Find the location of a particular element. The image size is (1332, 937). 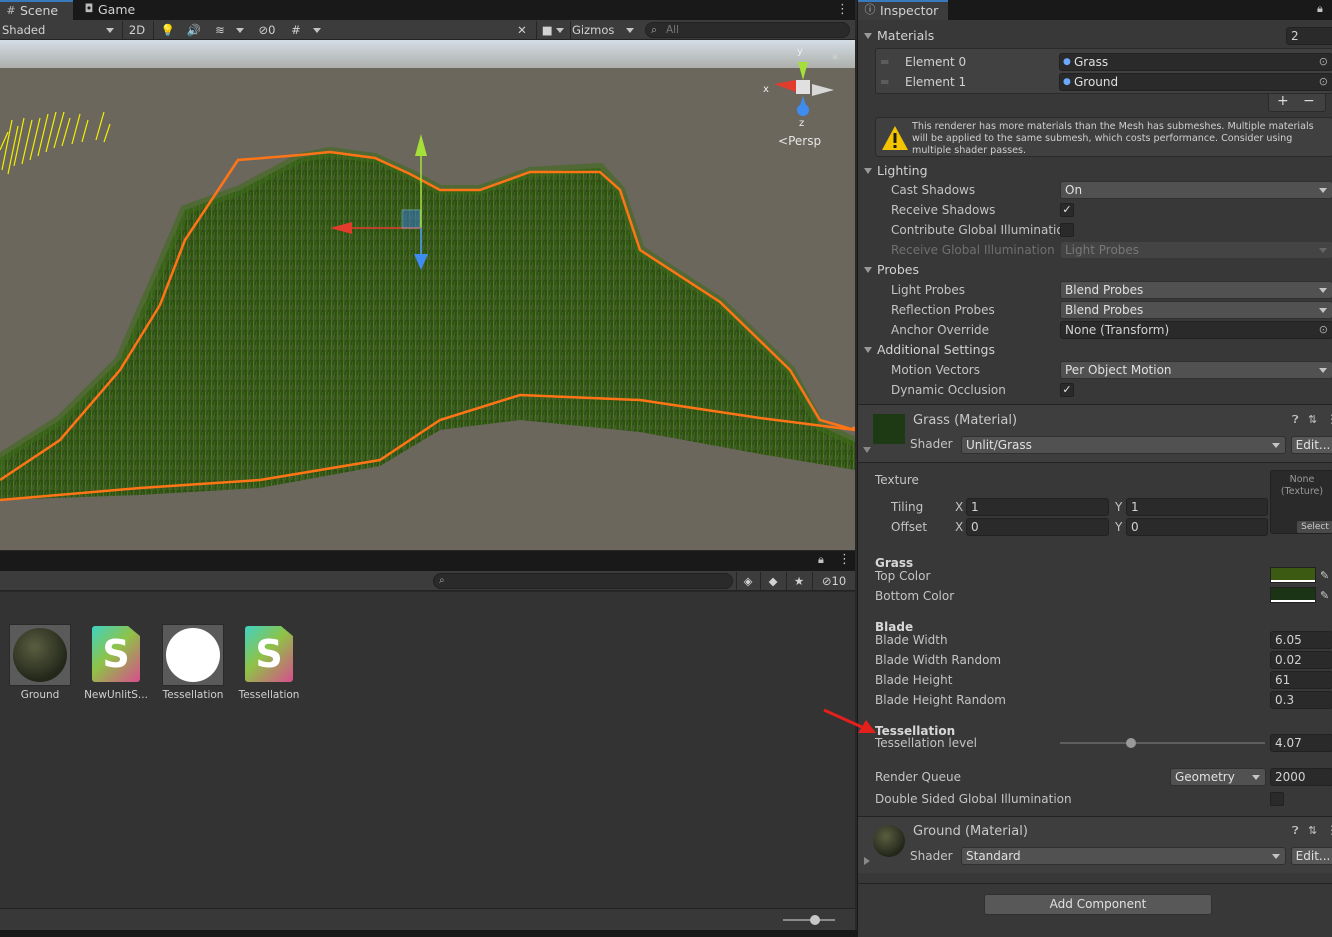

material-sphere-icon is located at coordinates (193, 655).